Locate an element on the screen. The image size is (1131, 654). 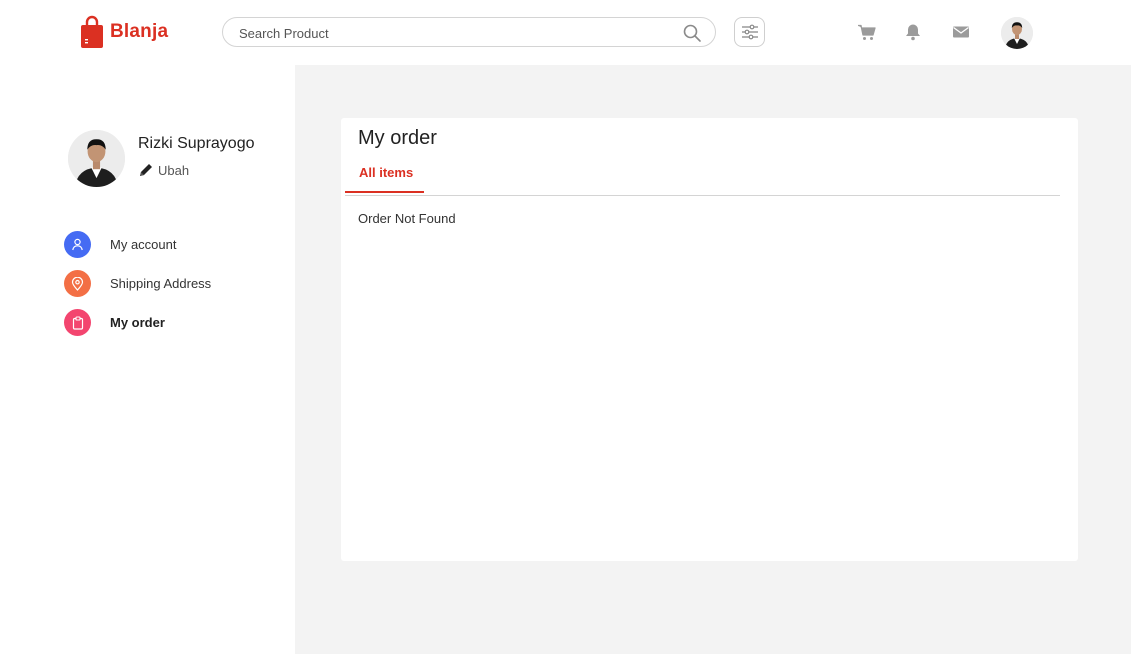
mail-icon is located at coordinates (961, 32).